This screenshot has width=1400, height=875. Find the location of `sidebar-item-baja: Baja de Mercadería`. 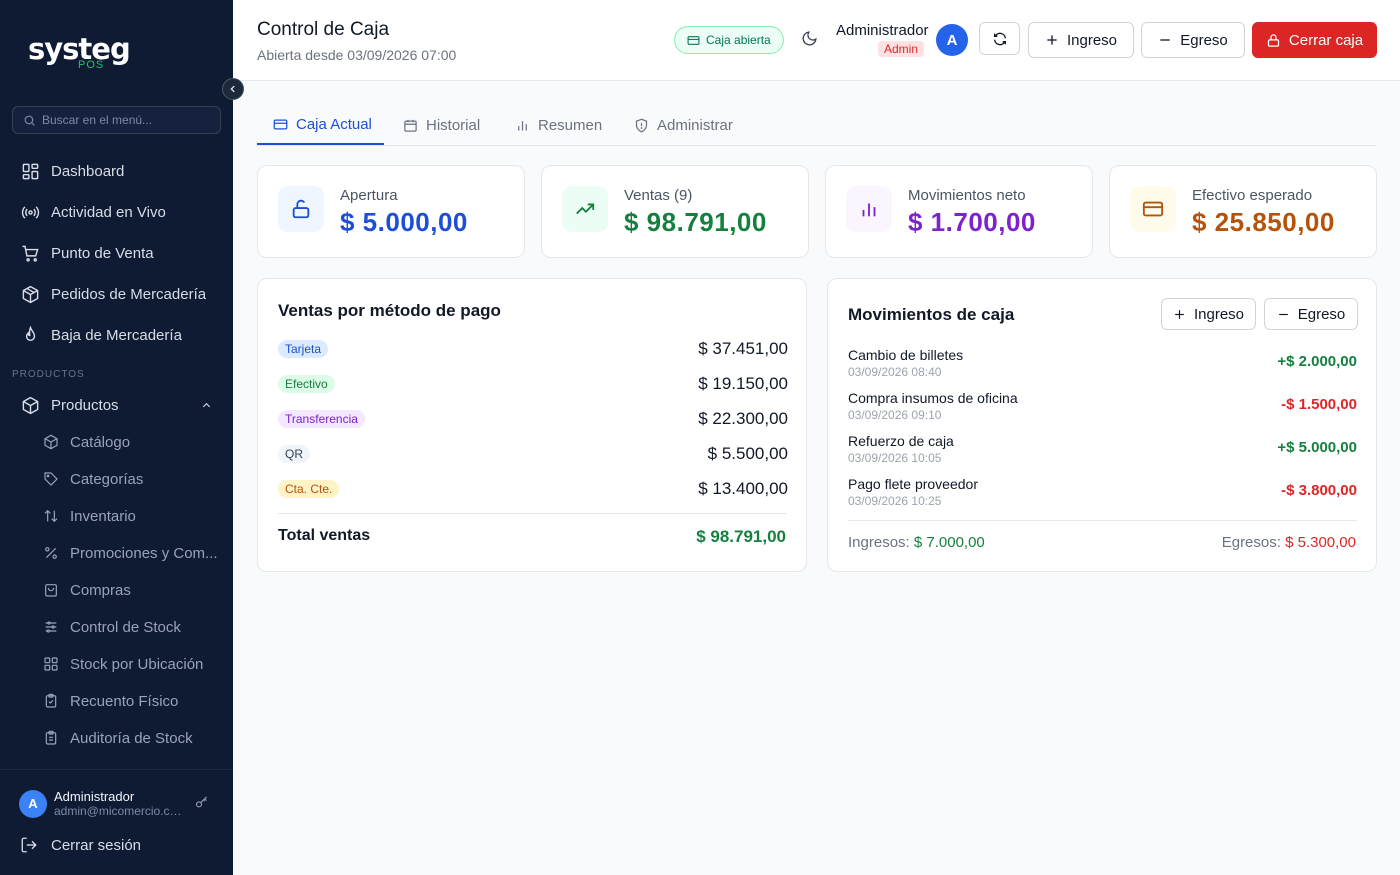

sidebar-item-baja: Baja de Mercadería is located at coordinates (116, 335).